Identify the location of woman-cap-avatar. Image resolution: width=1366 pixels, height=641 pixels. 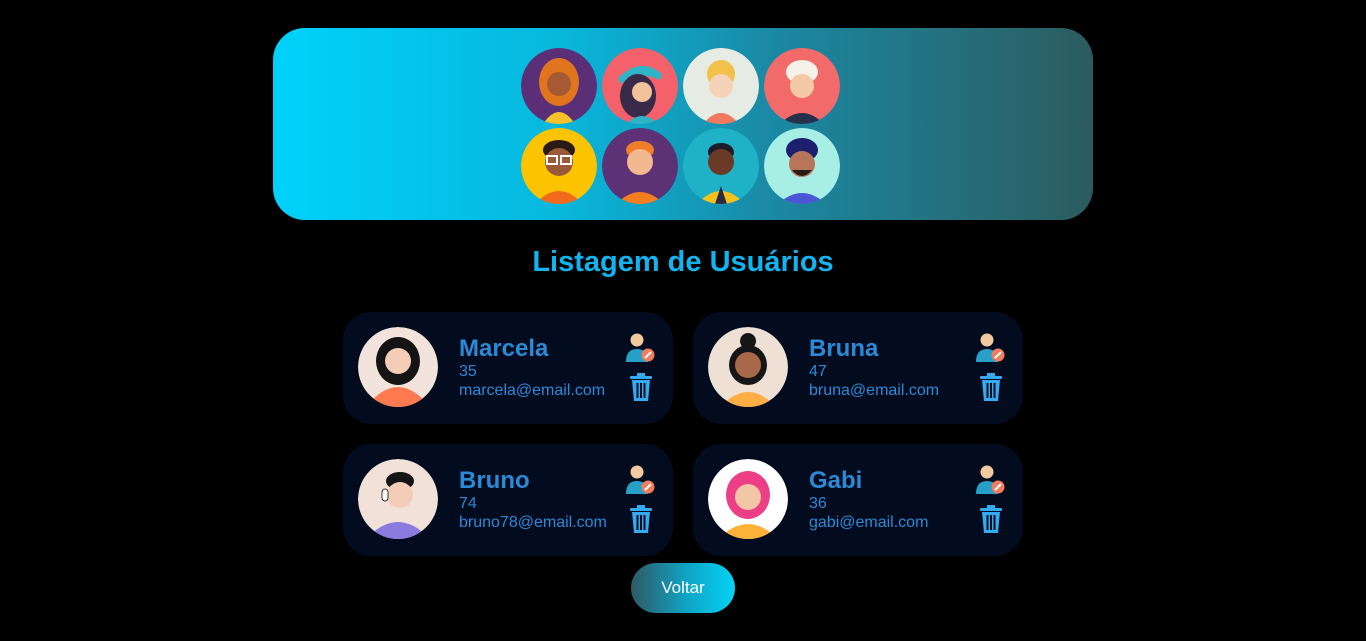
(640, 86).